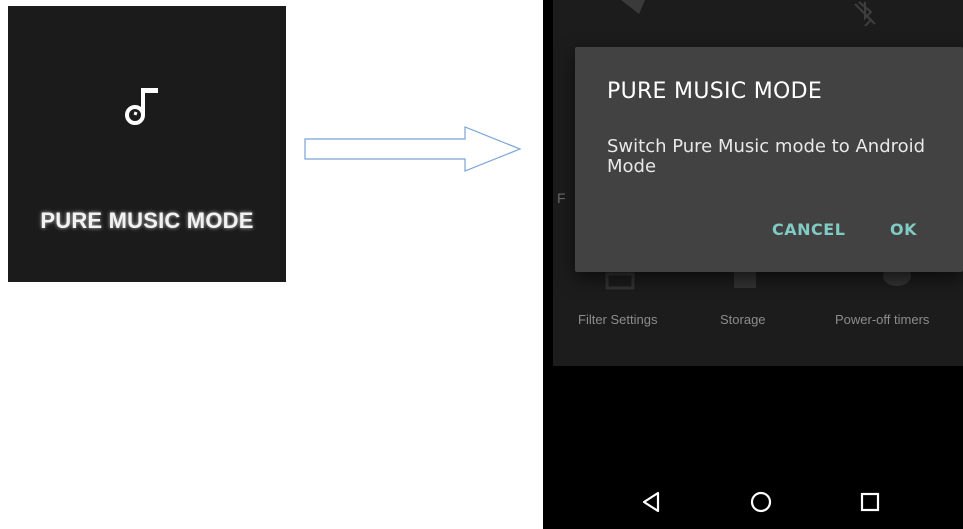 This screenshot has width=963, height=529. I want to click on qs-tile-label-filter: Filter Settings, so click(617, 319).